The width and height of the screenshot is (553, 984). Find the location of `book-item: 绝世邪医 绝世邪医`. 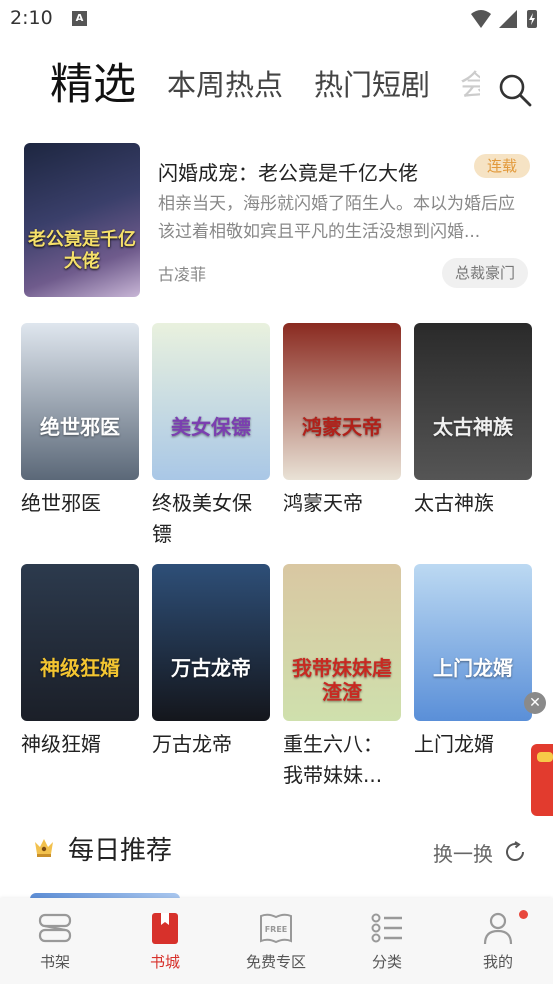

book-item: 绝世邪医 绝世邪医 is located at coordinates (80, 436).